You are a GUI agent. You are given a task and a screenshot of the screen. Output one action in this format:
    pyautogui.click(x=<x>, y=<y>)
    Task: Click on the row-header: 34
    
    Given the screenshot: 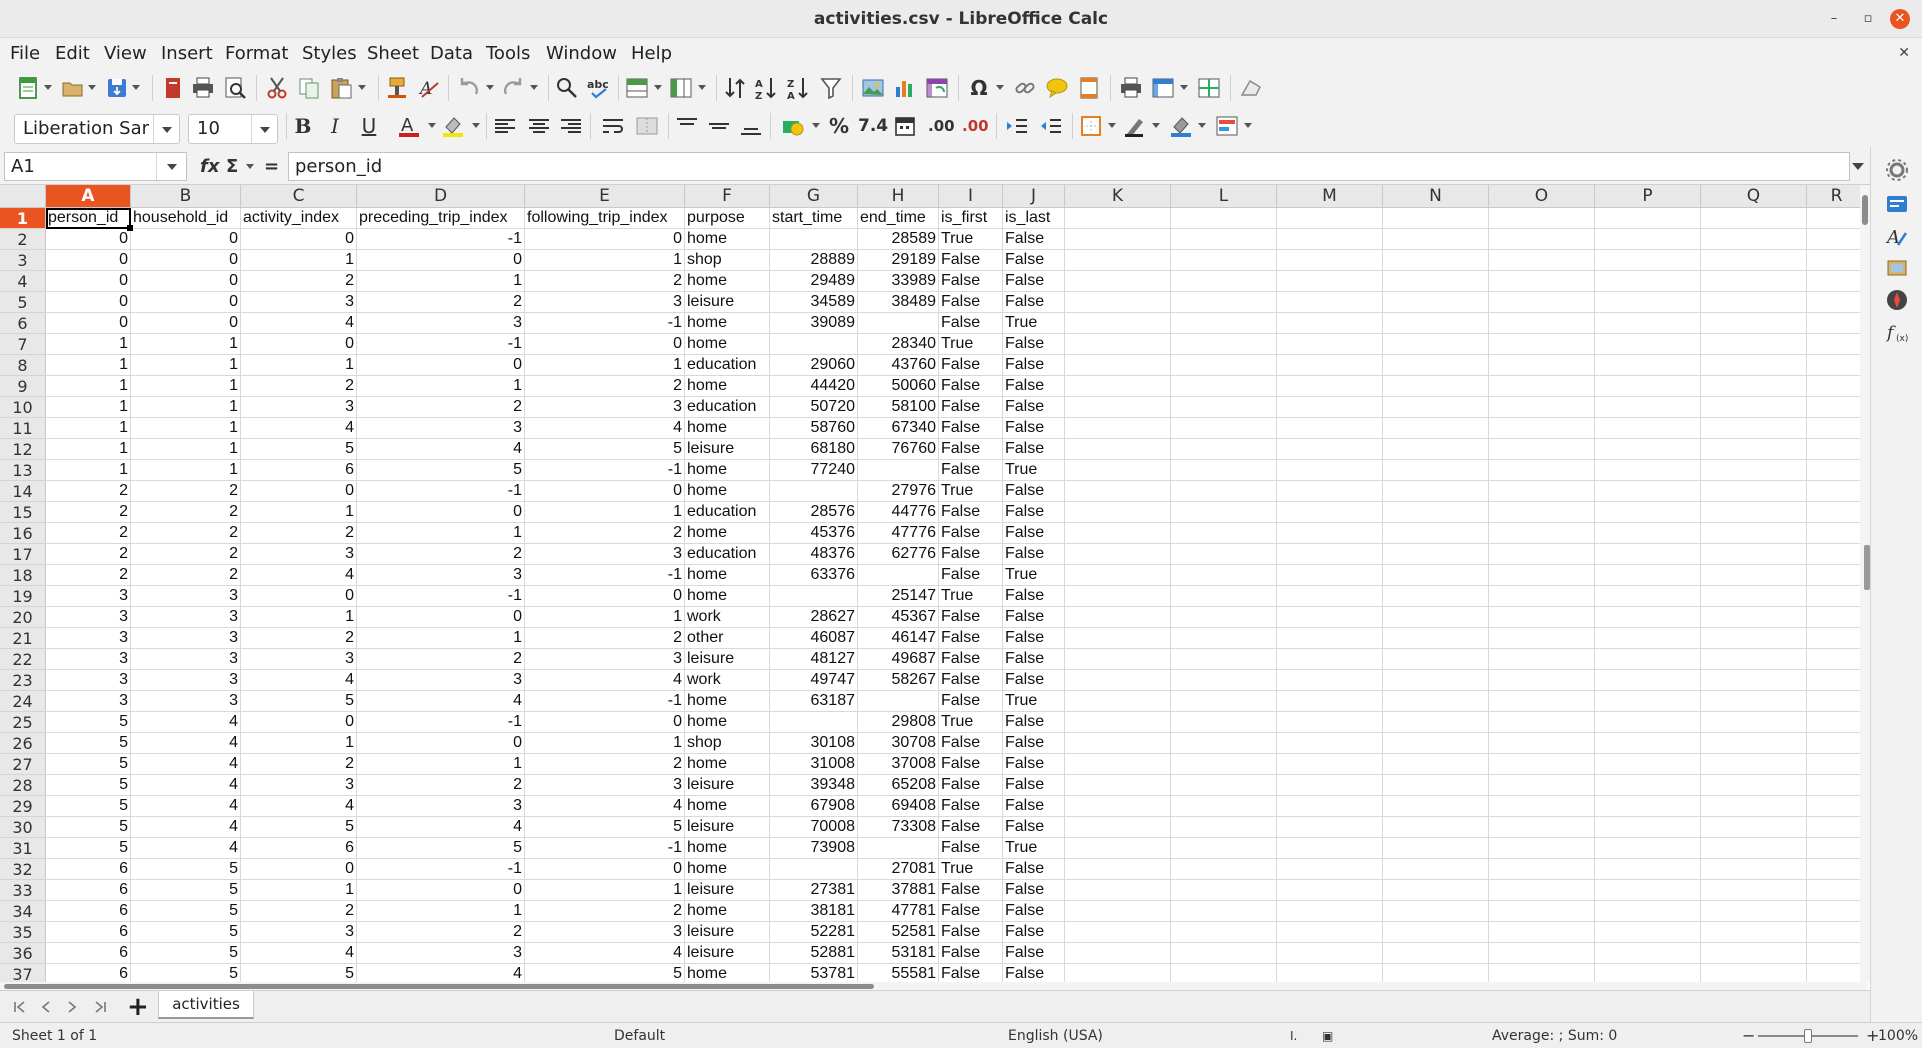 What is the action you would take?
    pyautogui.click(x=23, y=911)
    